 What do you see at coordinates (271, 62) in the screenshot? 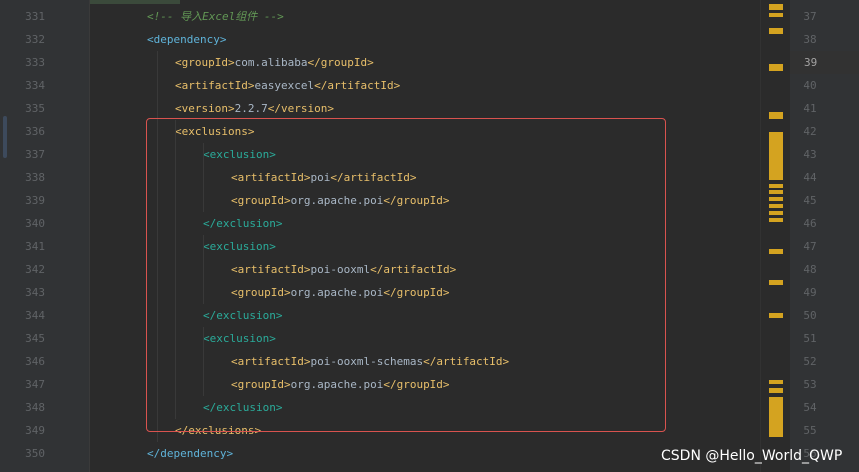
I see `tag-value: com.alibaba` at bounding box center [271, 62].